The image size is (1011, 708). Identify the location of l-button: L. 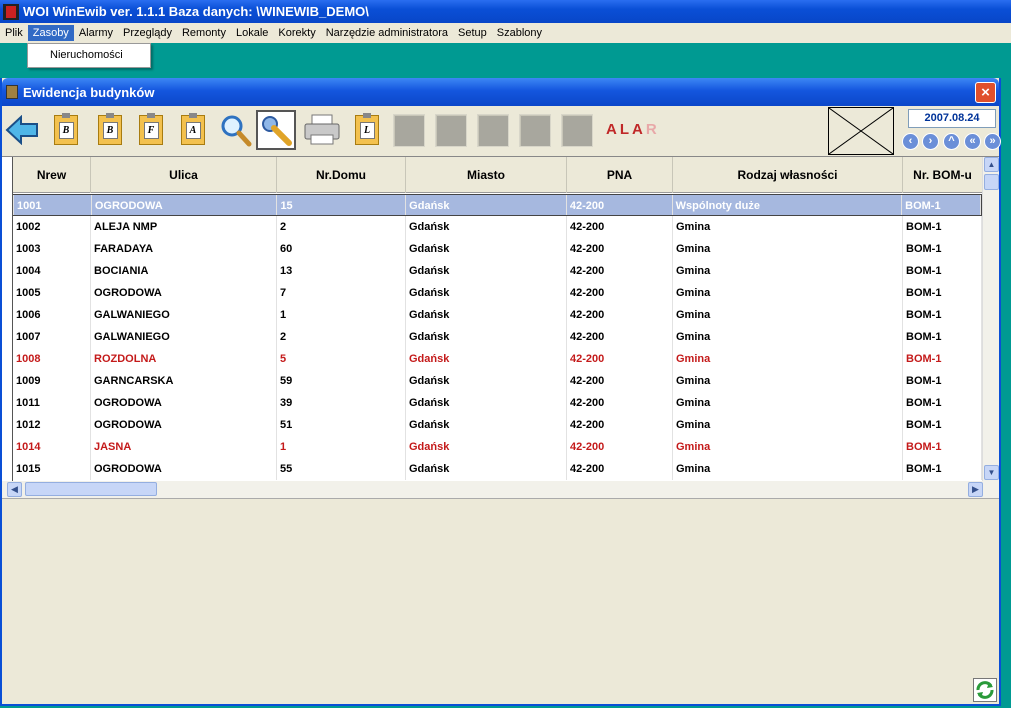
(367, 130).